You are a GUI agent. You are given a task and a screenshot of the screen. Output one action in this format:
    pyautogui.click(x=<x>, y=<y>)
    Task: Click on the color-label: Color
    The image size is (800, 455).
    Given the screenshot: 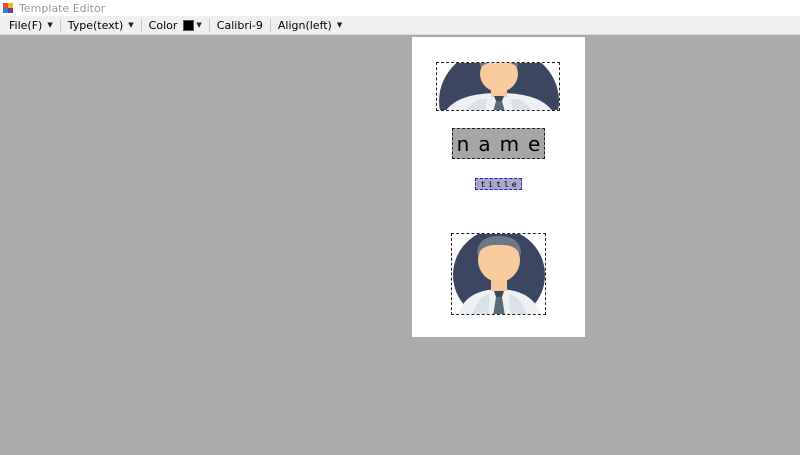 What is the action you would take?
    pyautogui.click(x=163, y=25)
    